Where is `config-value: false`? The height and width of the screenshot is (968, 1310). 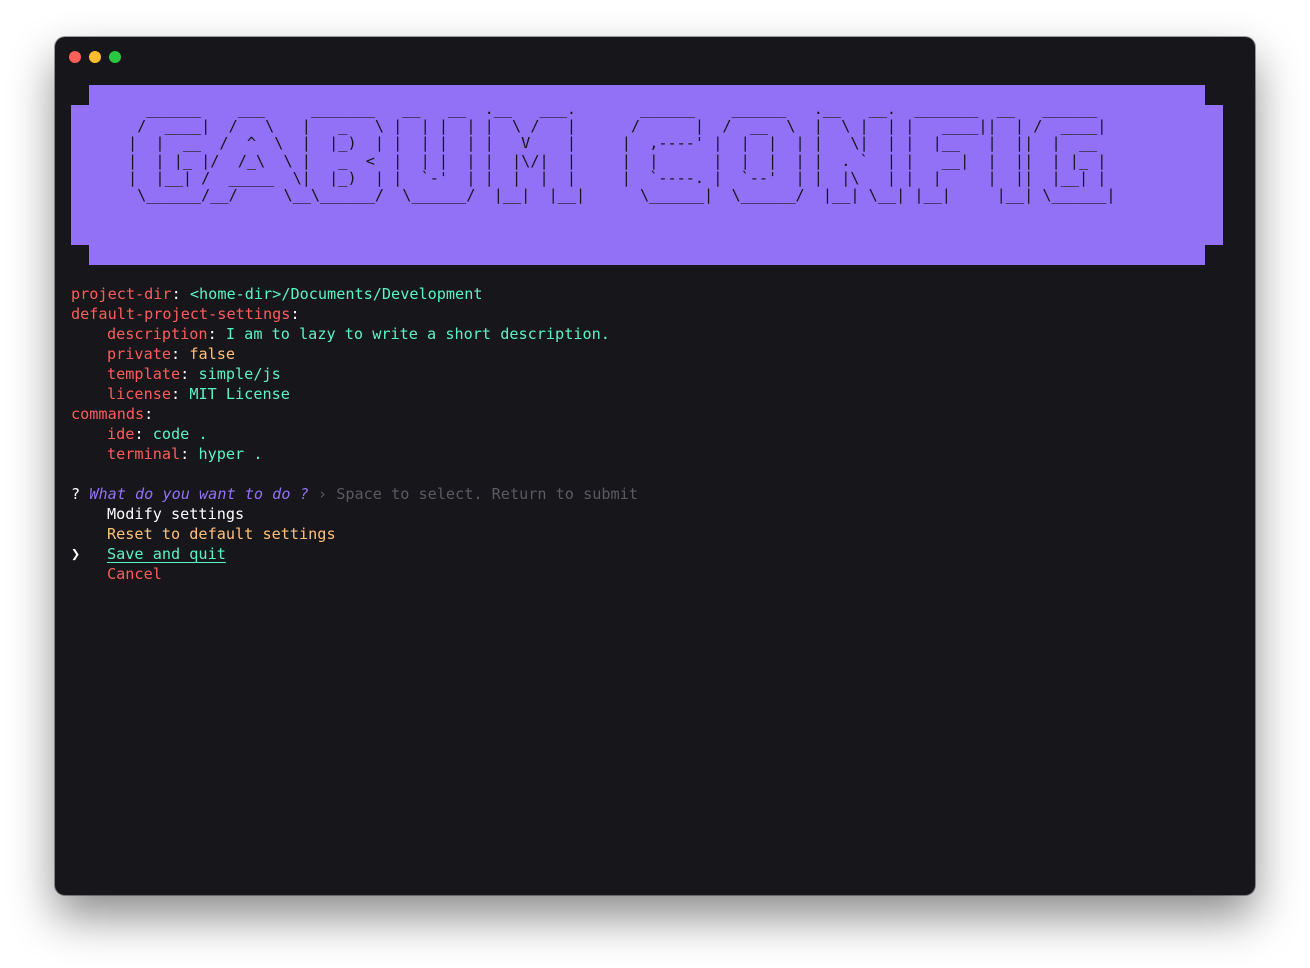 config-value: false is located at coordinates (212, 354).